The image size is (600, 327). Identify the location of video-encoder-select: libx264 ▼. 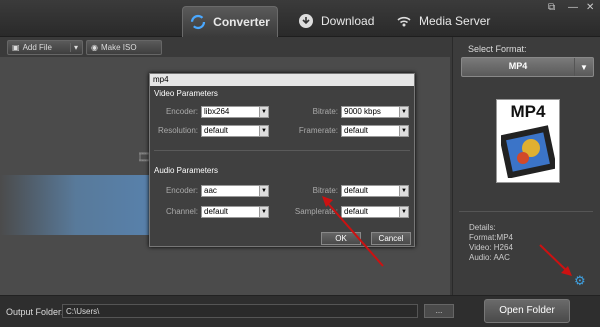
(235, 112).